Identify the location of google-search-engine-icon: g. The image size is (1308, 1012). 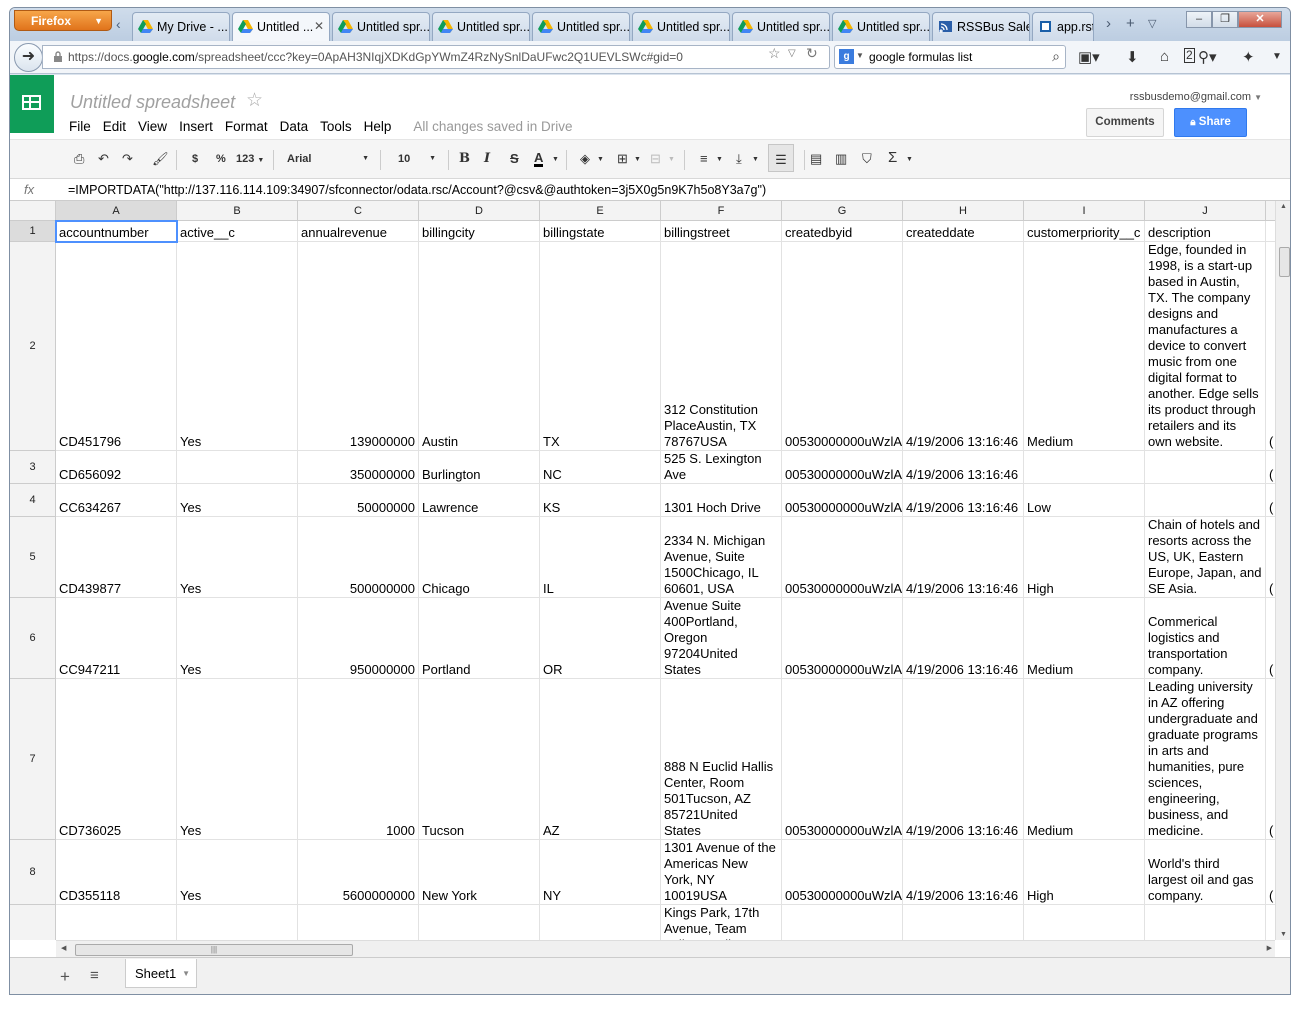
(846, 56).